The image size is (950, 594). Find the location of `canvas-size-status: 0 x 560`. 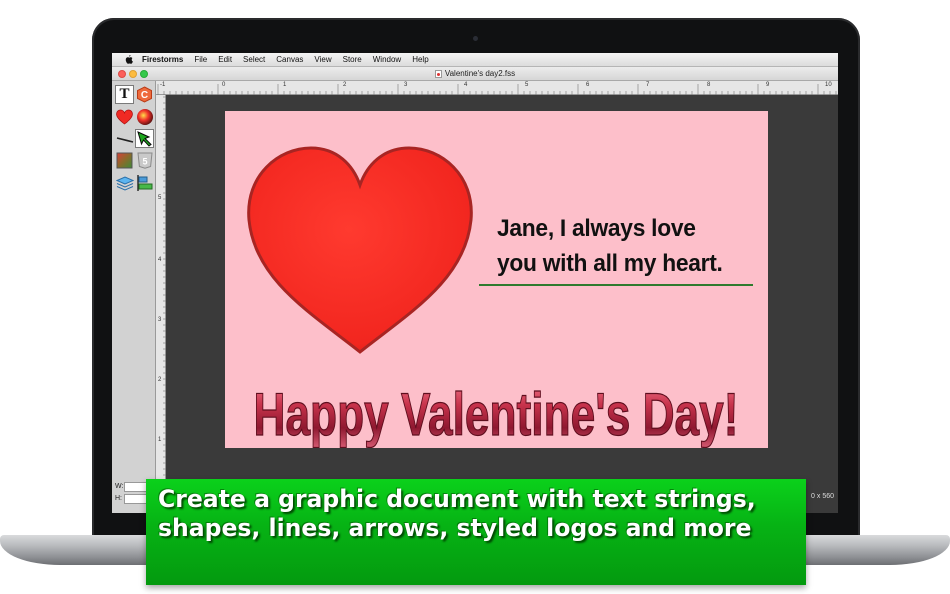

canvas-size-status: 0 x 560 is located at coordinates (822, 496).